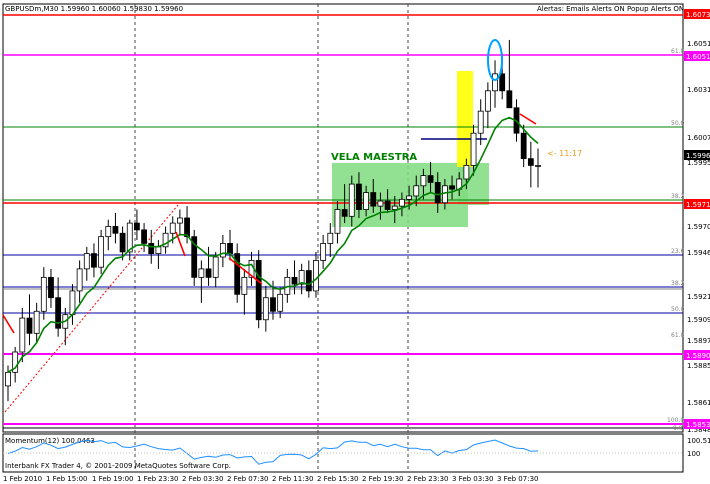  What do you see at coordinates (698, 341) in the screenshot?
I see `y-tick: 1.58970` at bounding box center [698, 341].